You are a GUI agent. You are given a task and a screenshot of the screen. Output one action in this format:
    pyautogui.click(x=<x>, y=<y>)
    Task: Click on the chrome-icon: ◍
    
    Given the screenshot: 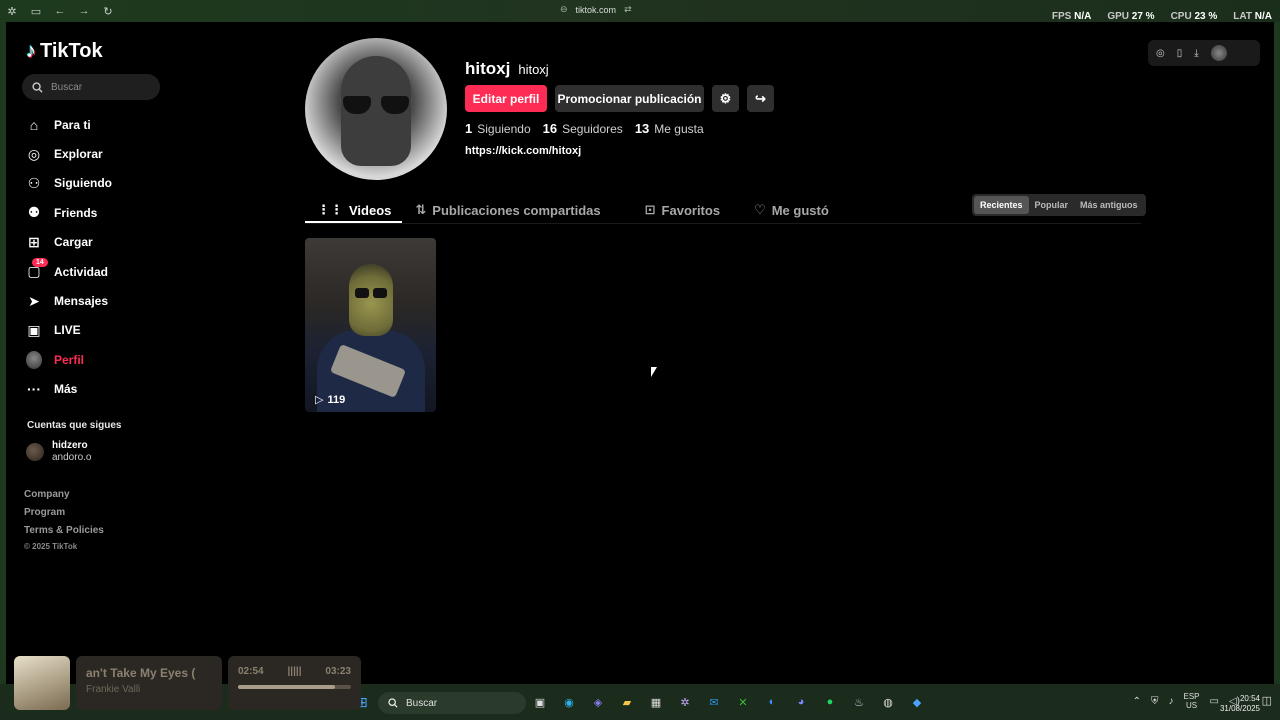 What is the action you would take?
    pyautogui.click(x=888, y=702)
    